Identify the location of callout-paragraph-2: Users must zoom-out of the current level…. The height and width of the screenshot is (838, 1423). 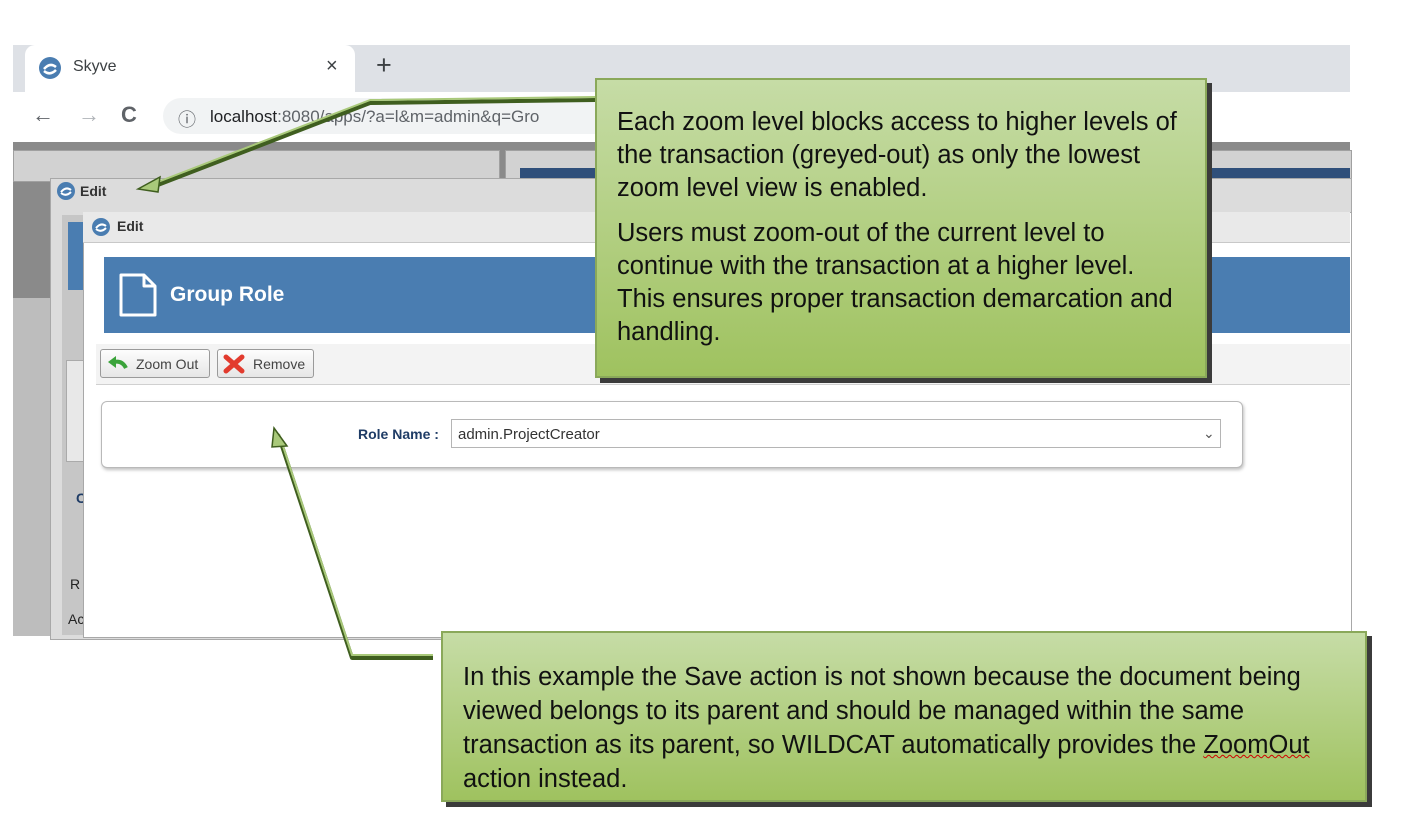
(895, 282).